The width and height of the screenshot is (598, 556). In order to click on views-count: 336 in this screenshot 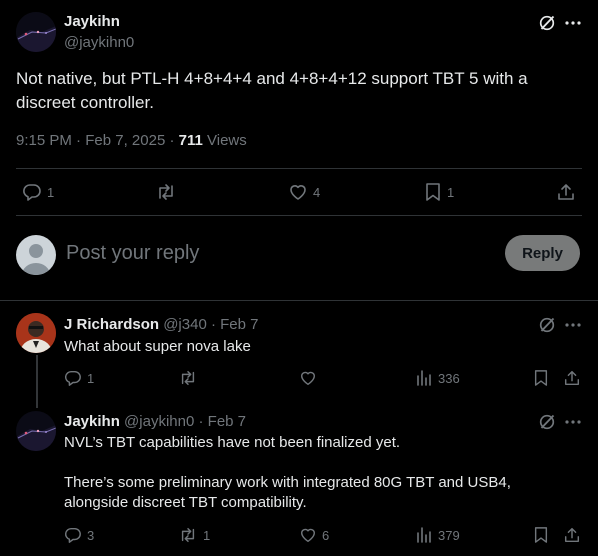, I will do `click(449, 378)`.